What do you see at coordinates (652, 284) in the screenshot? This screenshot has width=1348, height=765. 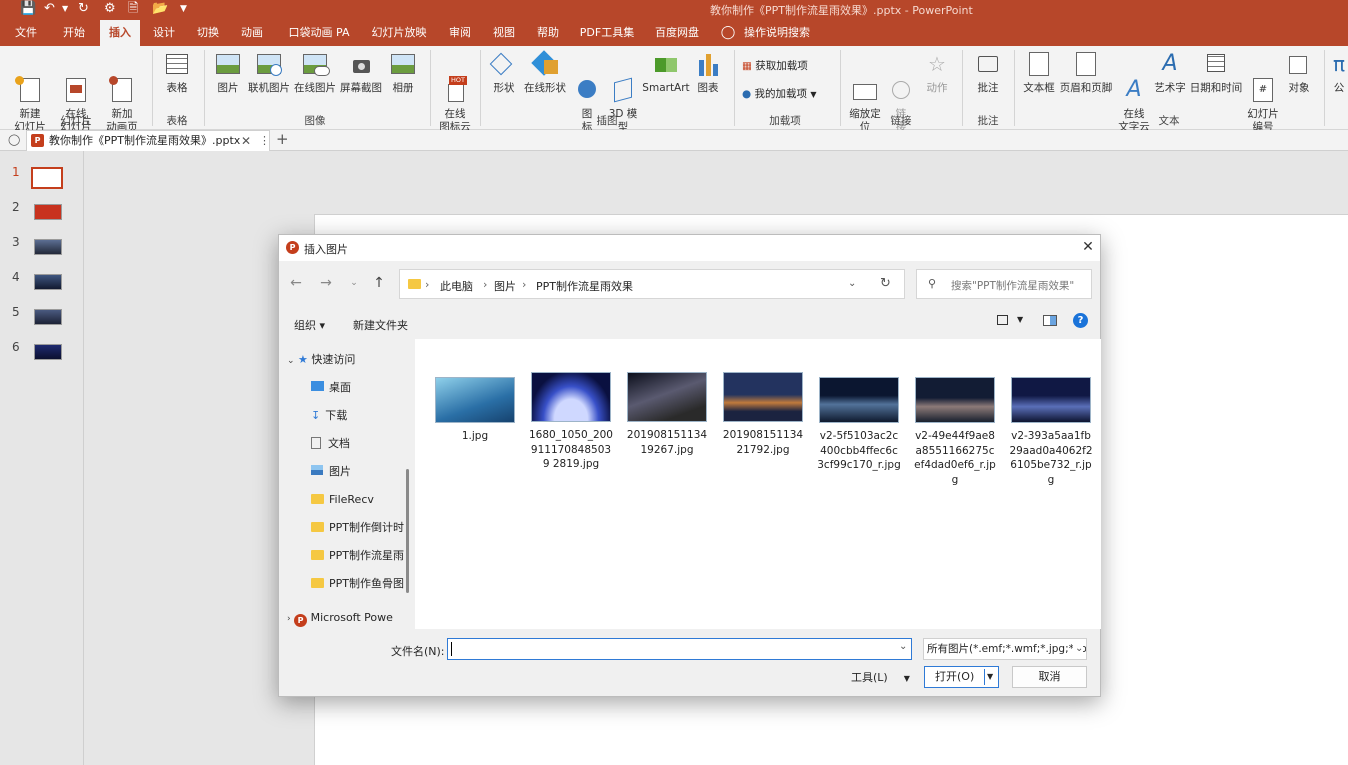 I see `address-bar: › 此电脑 › 图片 › PPT制作流星雨效果 ⌄ ↻` at bounding box center [652, 284].